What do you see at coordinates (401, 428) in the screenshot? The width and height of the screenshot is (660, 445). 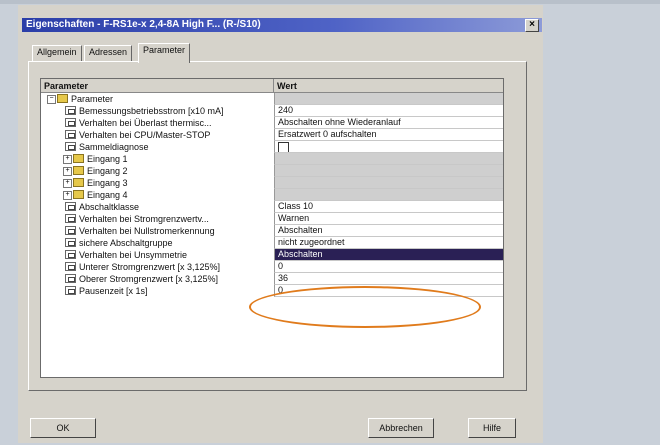 I see `cancel-button: Abbrechen` at bounding box center [401, 428].